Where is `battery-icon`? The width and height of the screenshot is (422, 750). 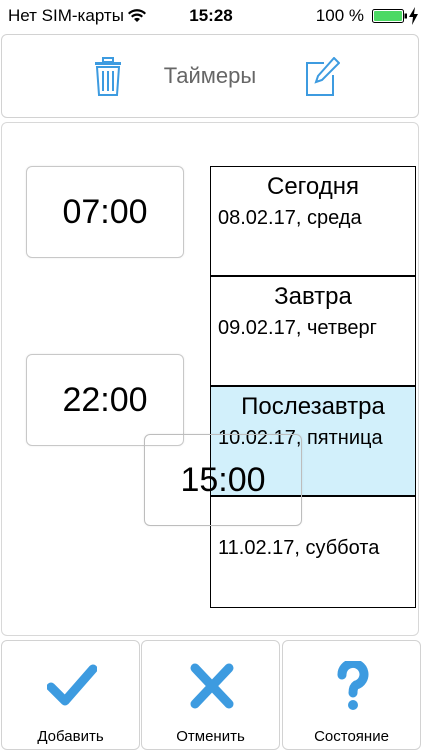 battery-icon is located at coordinates (389, 16).